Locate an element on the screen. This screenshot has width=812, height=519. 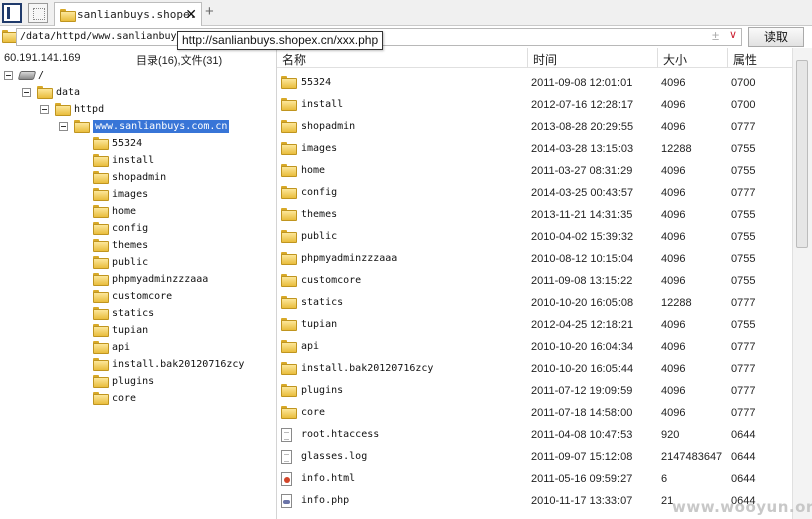
file-name: themes is located at coordinates (319, 214).